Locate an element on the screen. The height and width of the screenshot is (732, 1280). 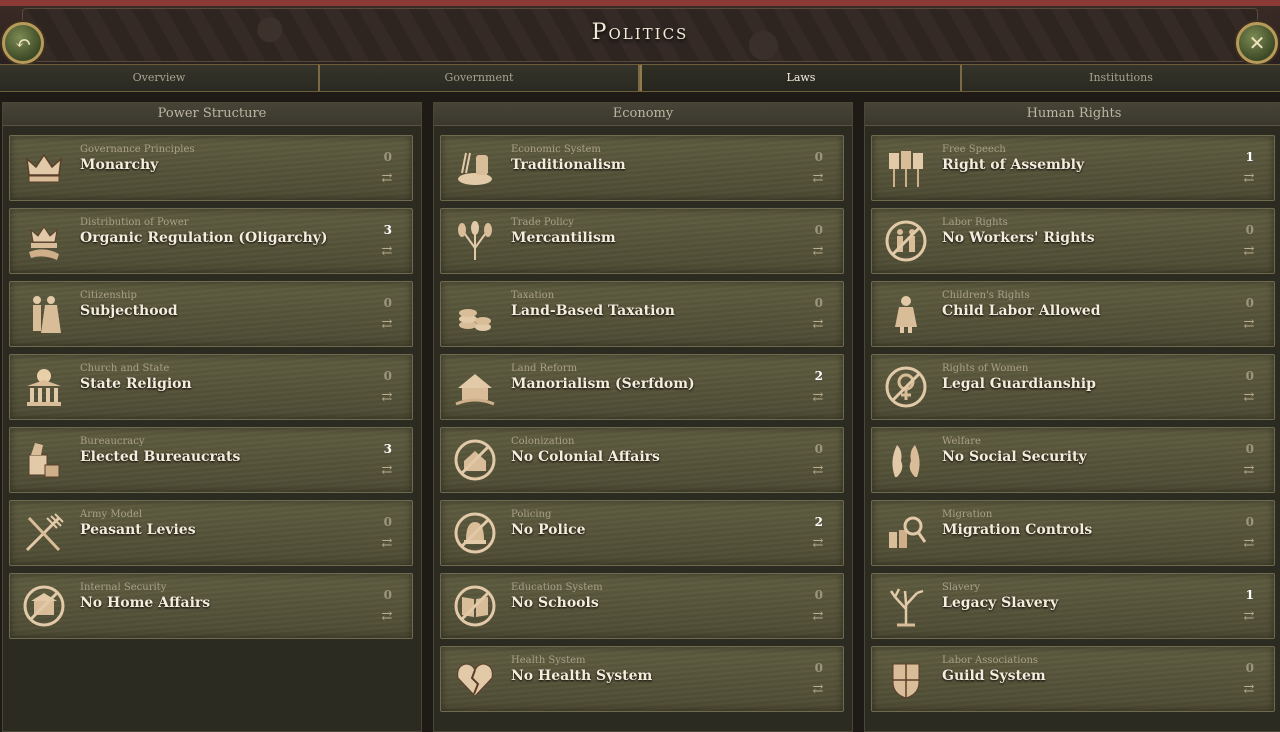
law-card: Policing No Police 2 ⇄ is located at coordinates (642, 533).